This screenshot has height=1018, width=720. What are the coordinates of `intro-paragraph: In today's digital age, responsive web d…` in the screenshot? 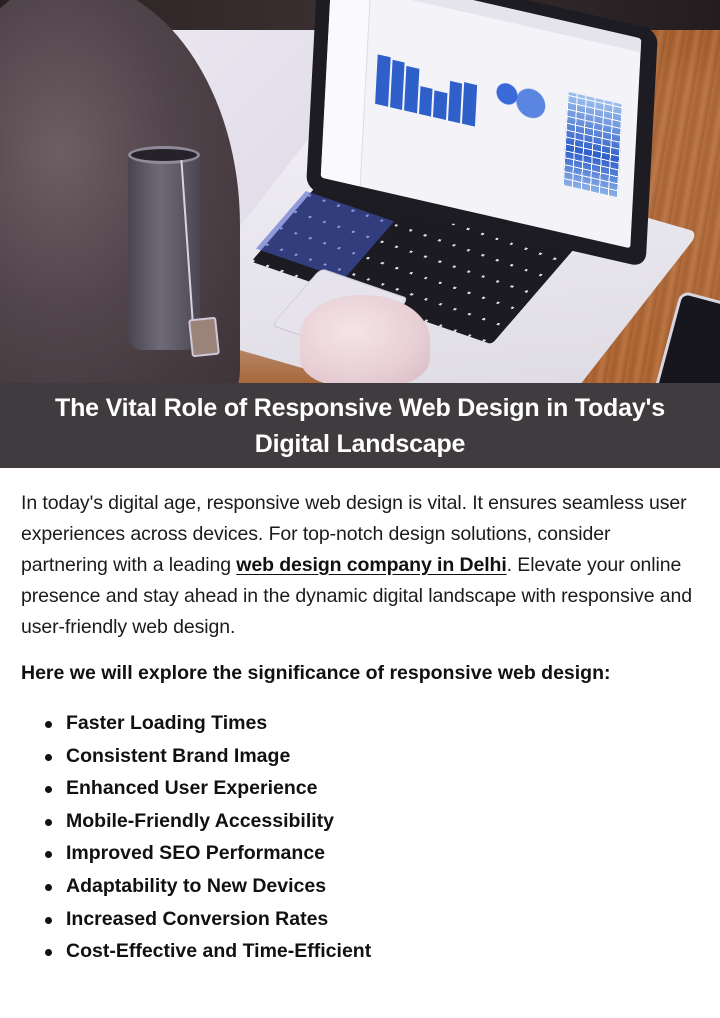 It's located at (361, 565).